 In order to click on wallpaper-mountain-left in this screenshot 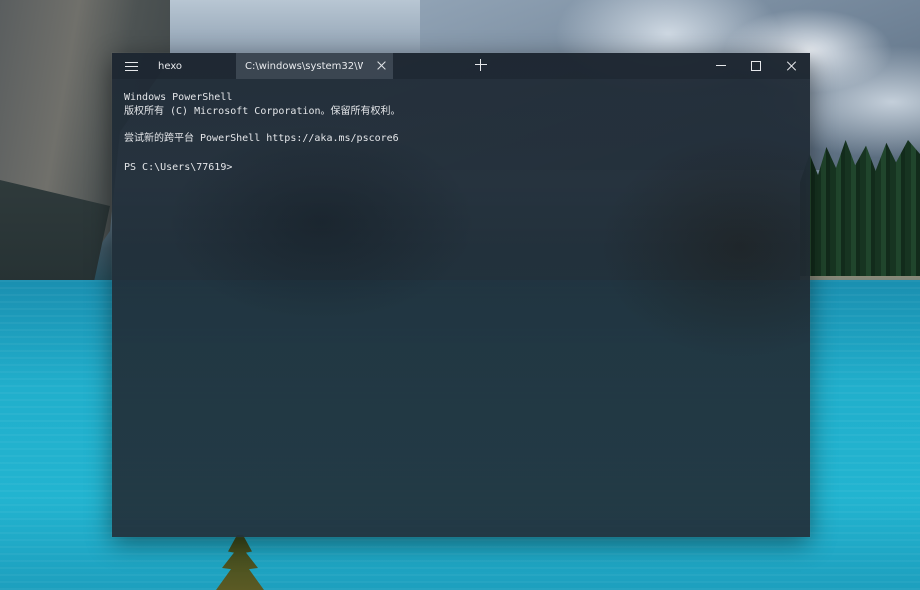, I will do `click(290, 30)`.